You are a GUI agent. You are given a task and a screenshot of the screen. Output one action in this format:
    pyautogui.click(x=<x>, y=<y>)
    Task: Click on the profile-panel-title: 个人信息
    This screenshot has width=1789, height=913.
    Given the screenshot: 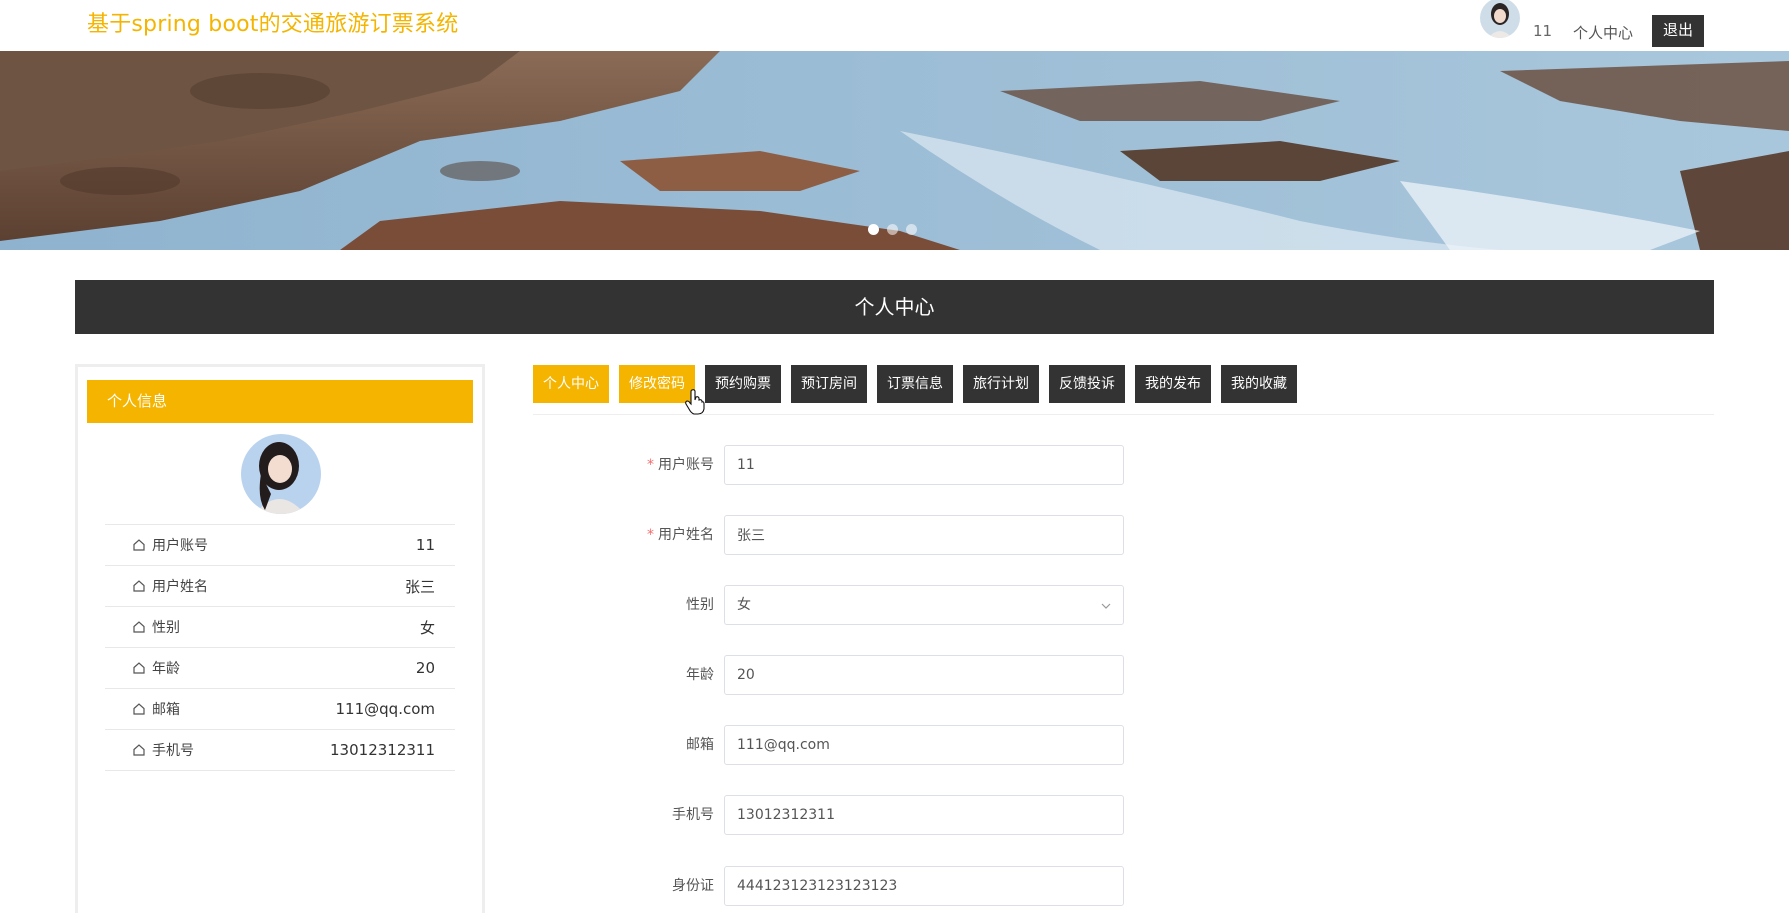 What is the action you would take?
    pyautogui.click(x=280, y=401)
    